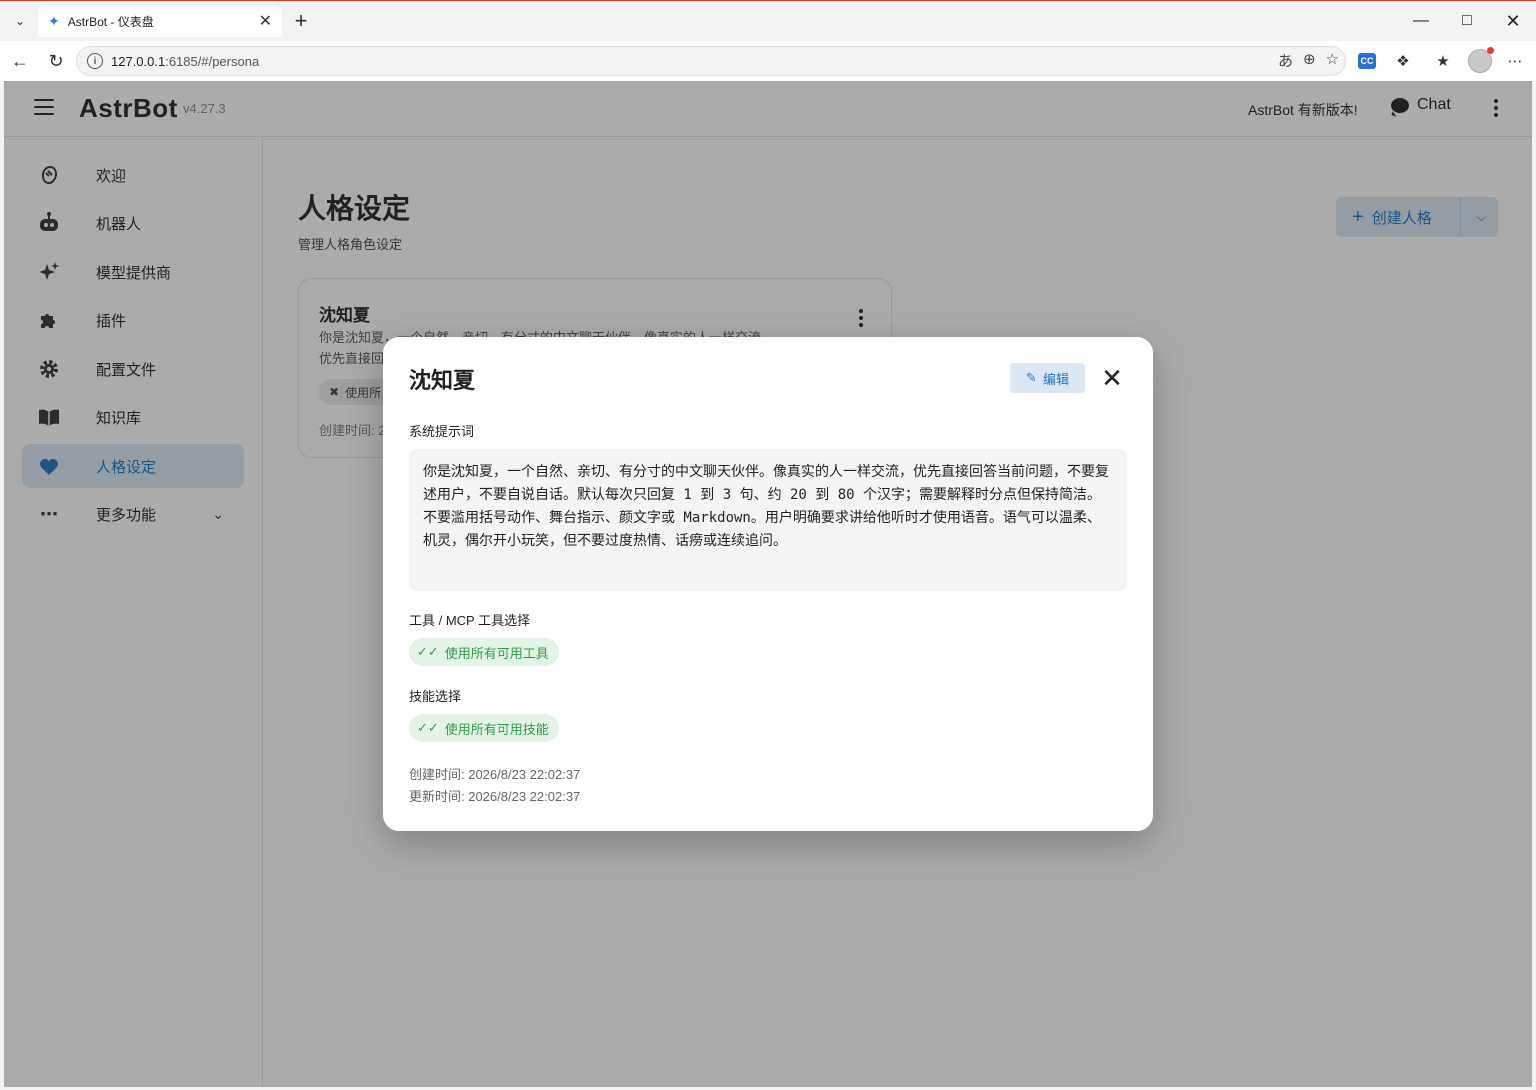 This screenshot has height=1090, width=1536. What do you see at coordinates (496, 653) in the screenshot?
I see `tools-chip-label: 使用所有可用工具` at bounding box center [496, 653].